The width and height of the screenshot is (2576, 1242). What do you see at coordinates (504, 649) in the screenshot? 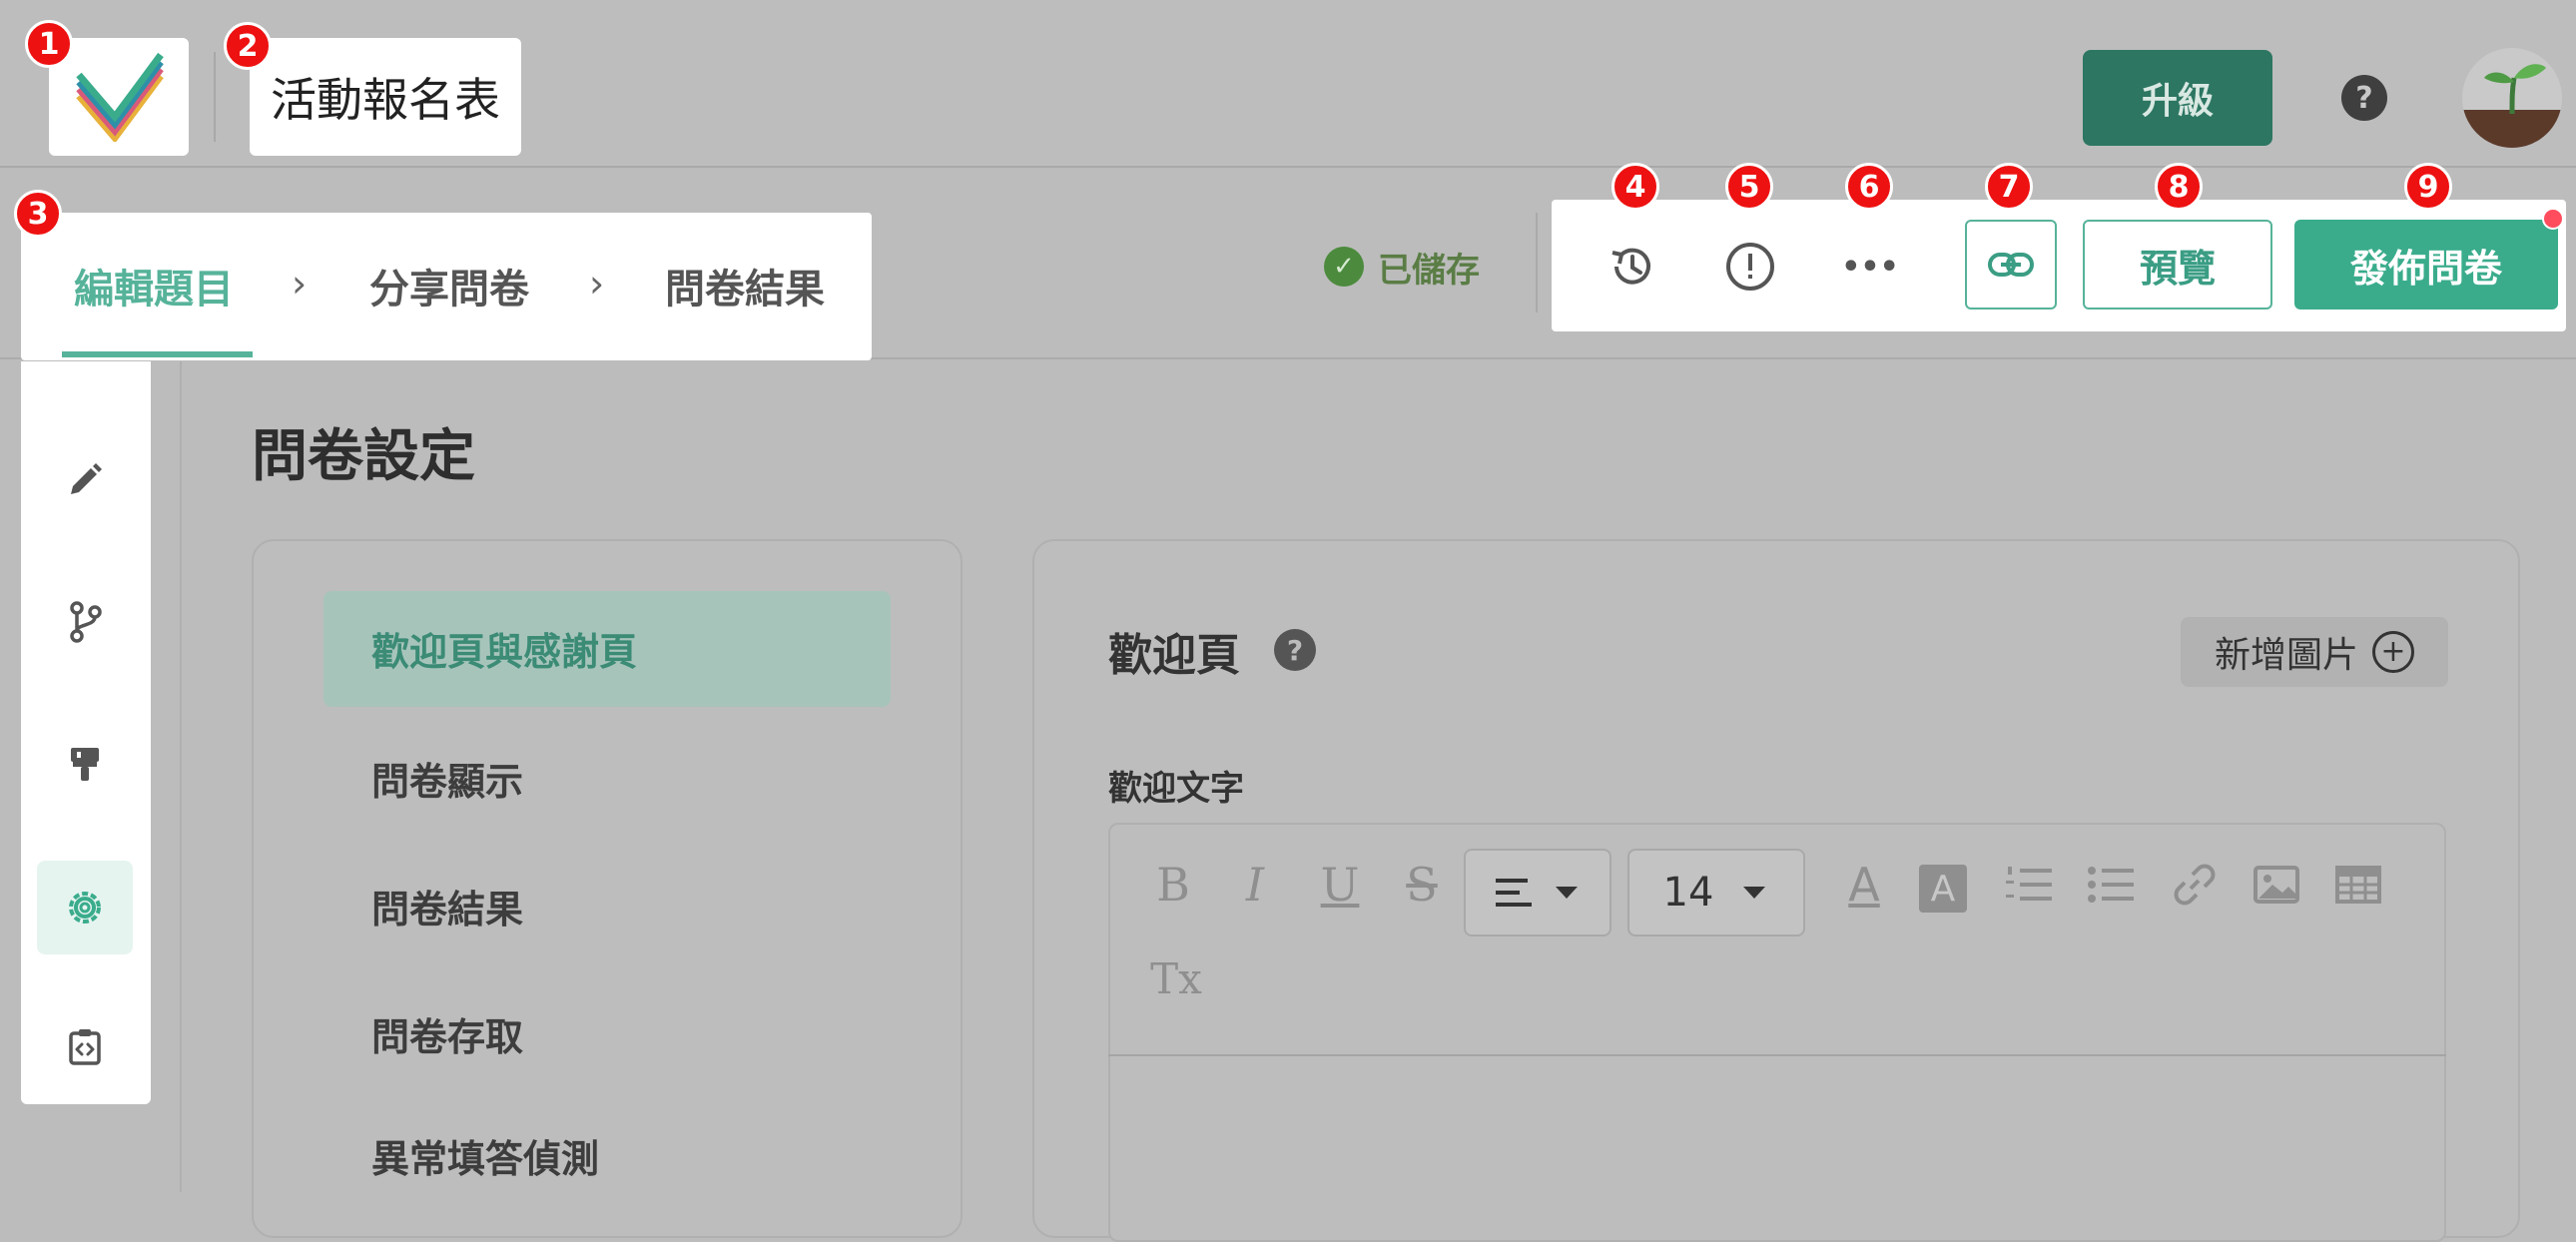
I see `settings-menu-welcome-thanks: 歡迎頁與感謝頁` at bounding box center [504, 649].